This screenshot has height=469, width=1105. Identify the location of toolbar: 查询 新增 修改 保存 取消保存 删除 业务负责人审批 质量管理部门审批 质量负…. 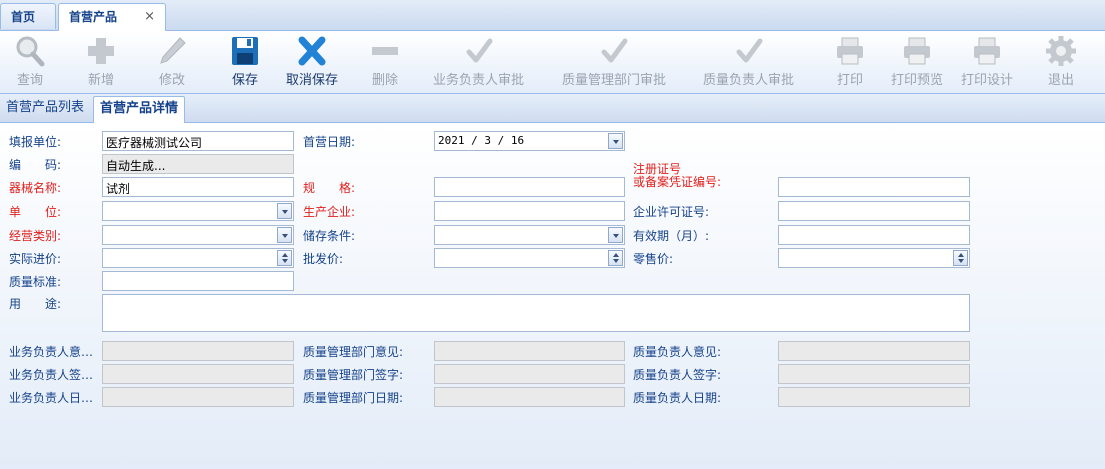
(552, 62).